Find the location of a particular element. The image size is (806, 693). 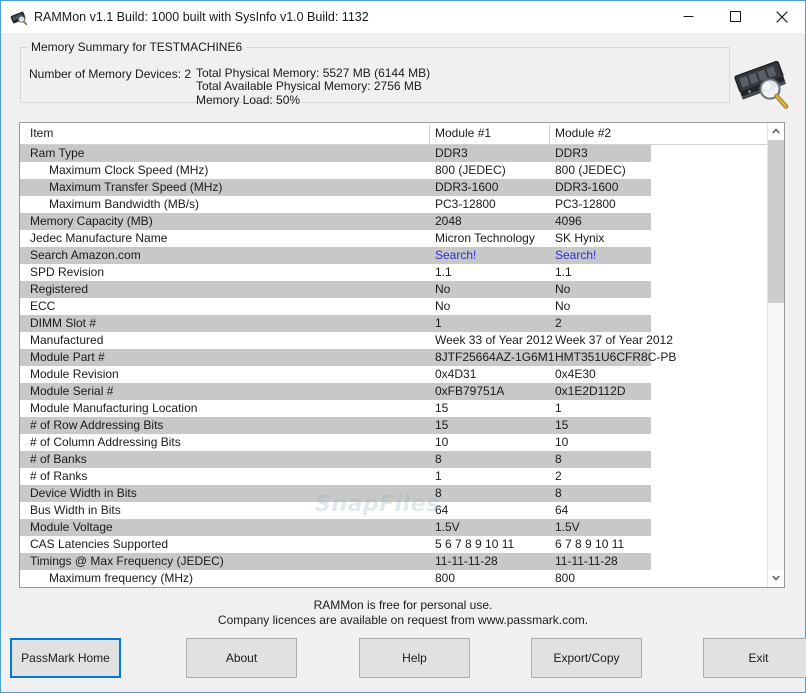

column-header-module-1: Module #1 is located at coordinates (463, 133).